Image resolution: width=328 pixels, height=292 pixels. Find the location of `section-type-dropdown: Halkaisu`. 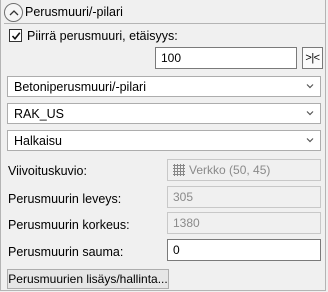

section-type-dropdown: Halkaisu is located at coordinates (164, 140).